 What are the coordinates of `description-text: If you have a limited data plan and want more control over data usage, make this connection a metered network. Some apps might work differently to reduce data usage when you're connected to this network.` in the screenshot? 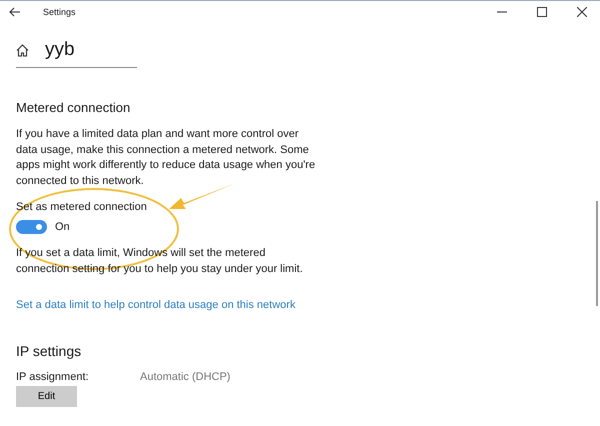 It's located at (166, 157).